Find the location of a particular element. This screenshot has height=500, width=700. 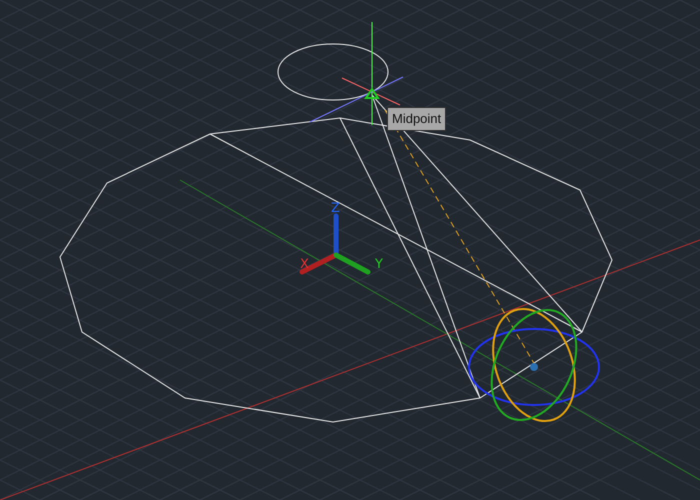

axis-label: Z is located at coordinates (335, 208).